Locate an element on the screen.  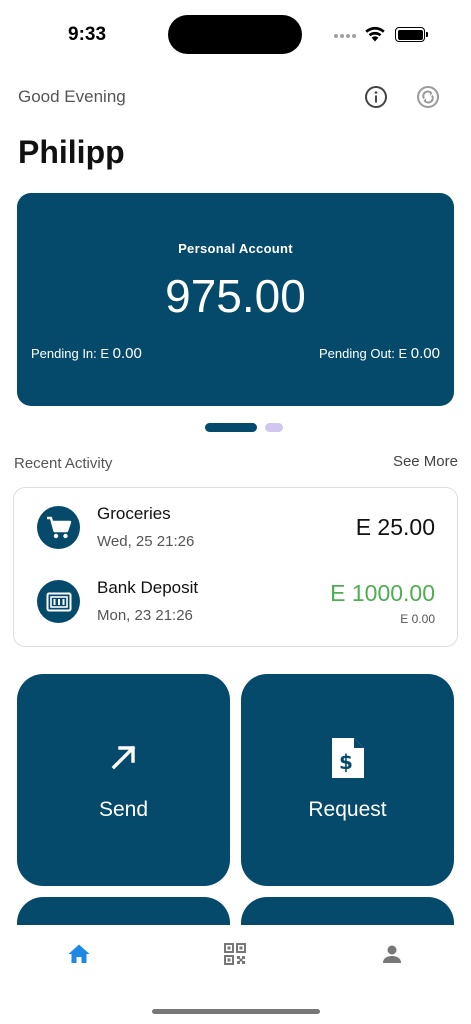
cart-icon is located at coordinates (58, 527).